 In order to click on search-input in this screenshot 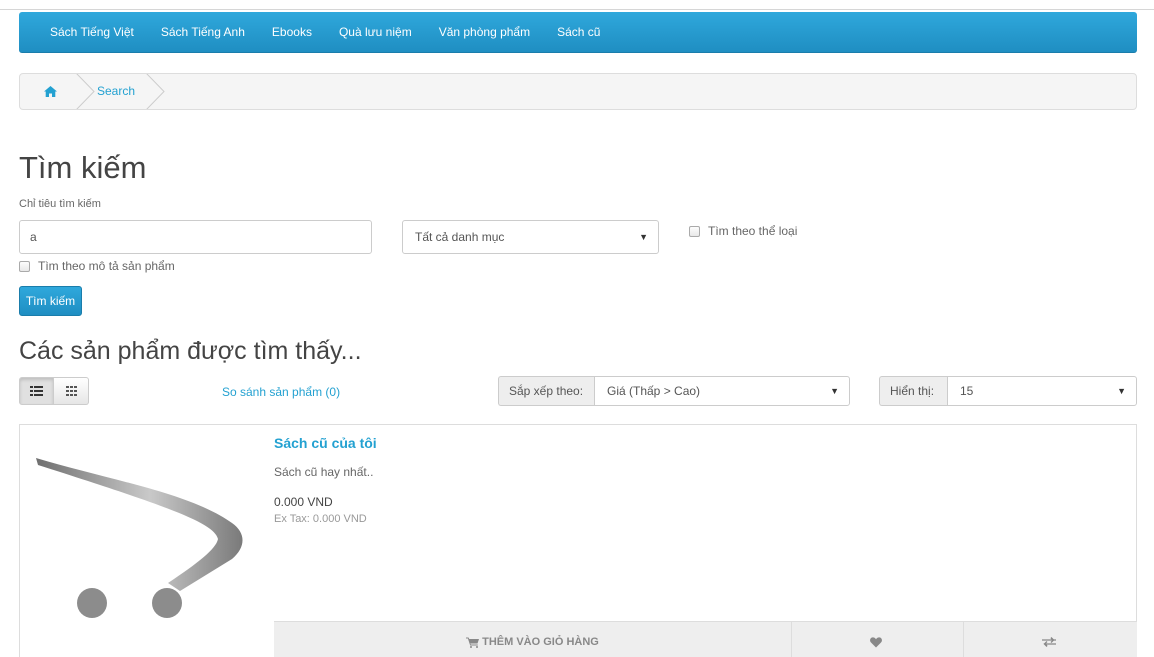, I will do `click(195, 237)`.